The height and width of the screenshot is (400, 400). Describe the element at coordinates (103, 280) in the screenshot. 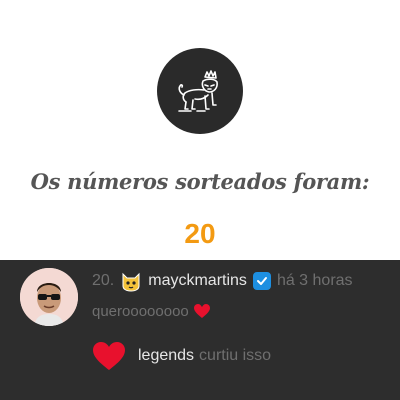

I see `comment-rank: 20.` at that location.